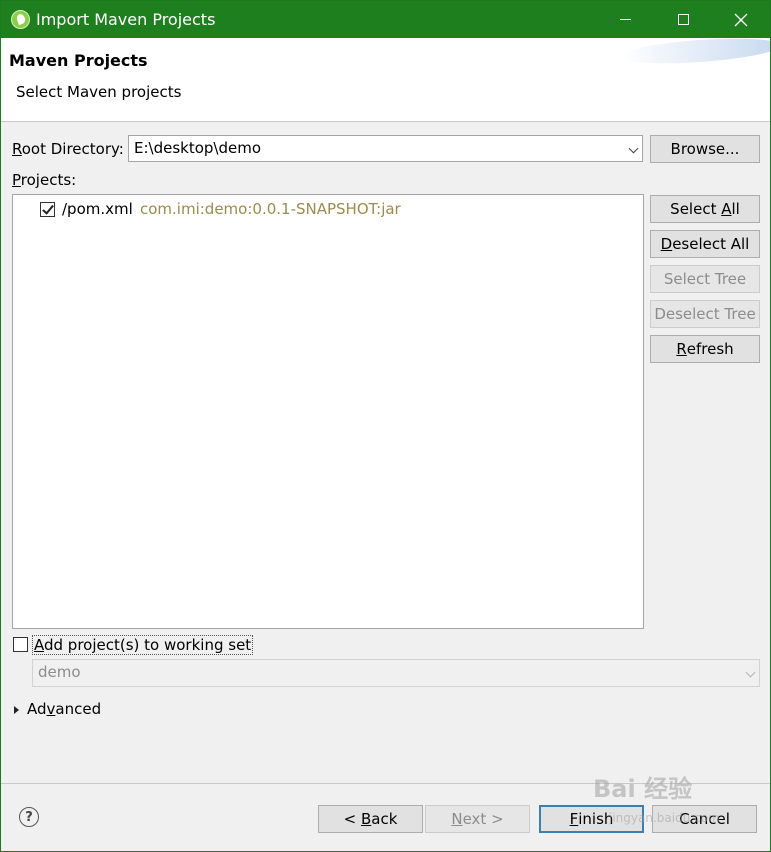  What do you see at coordinates (385, 783) in the screenshot?
I see `footer-separator` at bounding box center [385, 783].